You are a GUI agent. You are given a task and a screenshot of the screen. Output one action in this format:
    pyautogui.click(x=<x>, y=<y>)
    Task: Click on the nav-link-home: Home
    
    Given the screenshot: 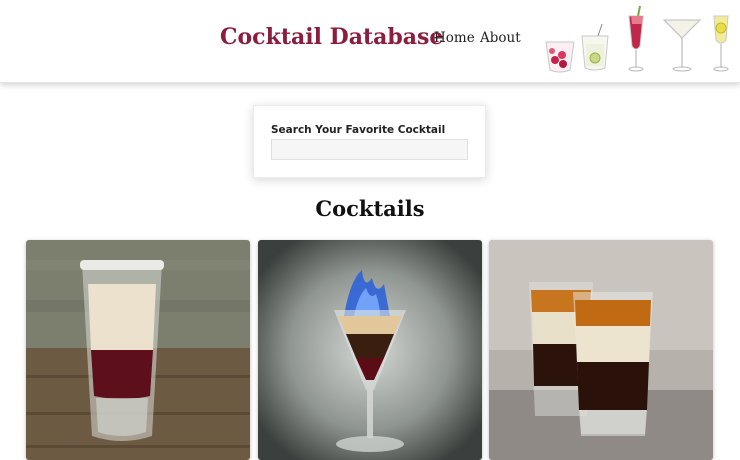 What is the action you would take?
    pyautogui.click(x=454, y=38)
    